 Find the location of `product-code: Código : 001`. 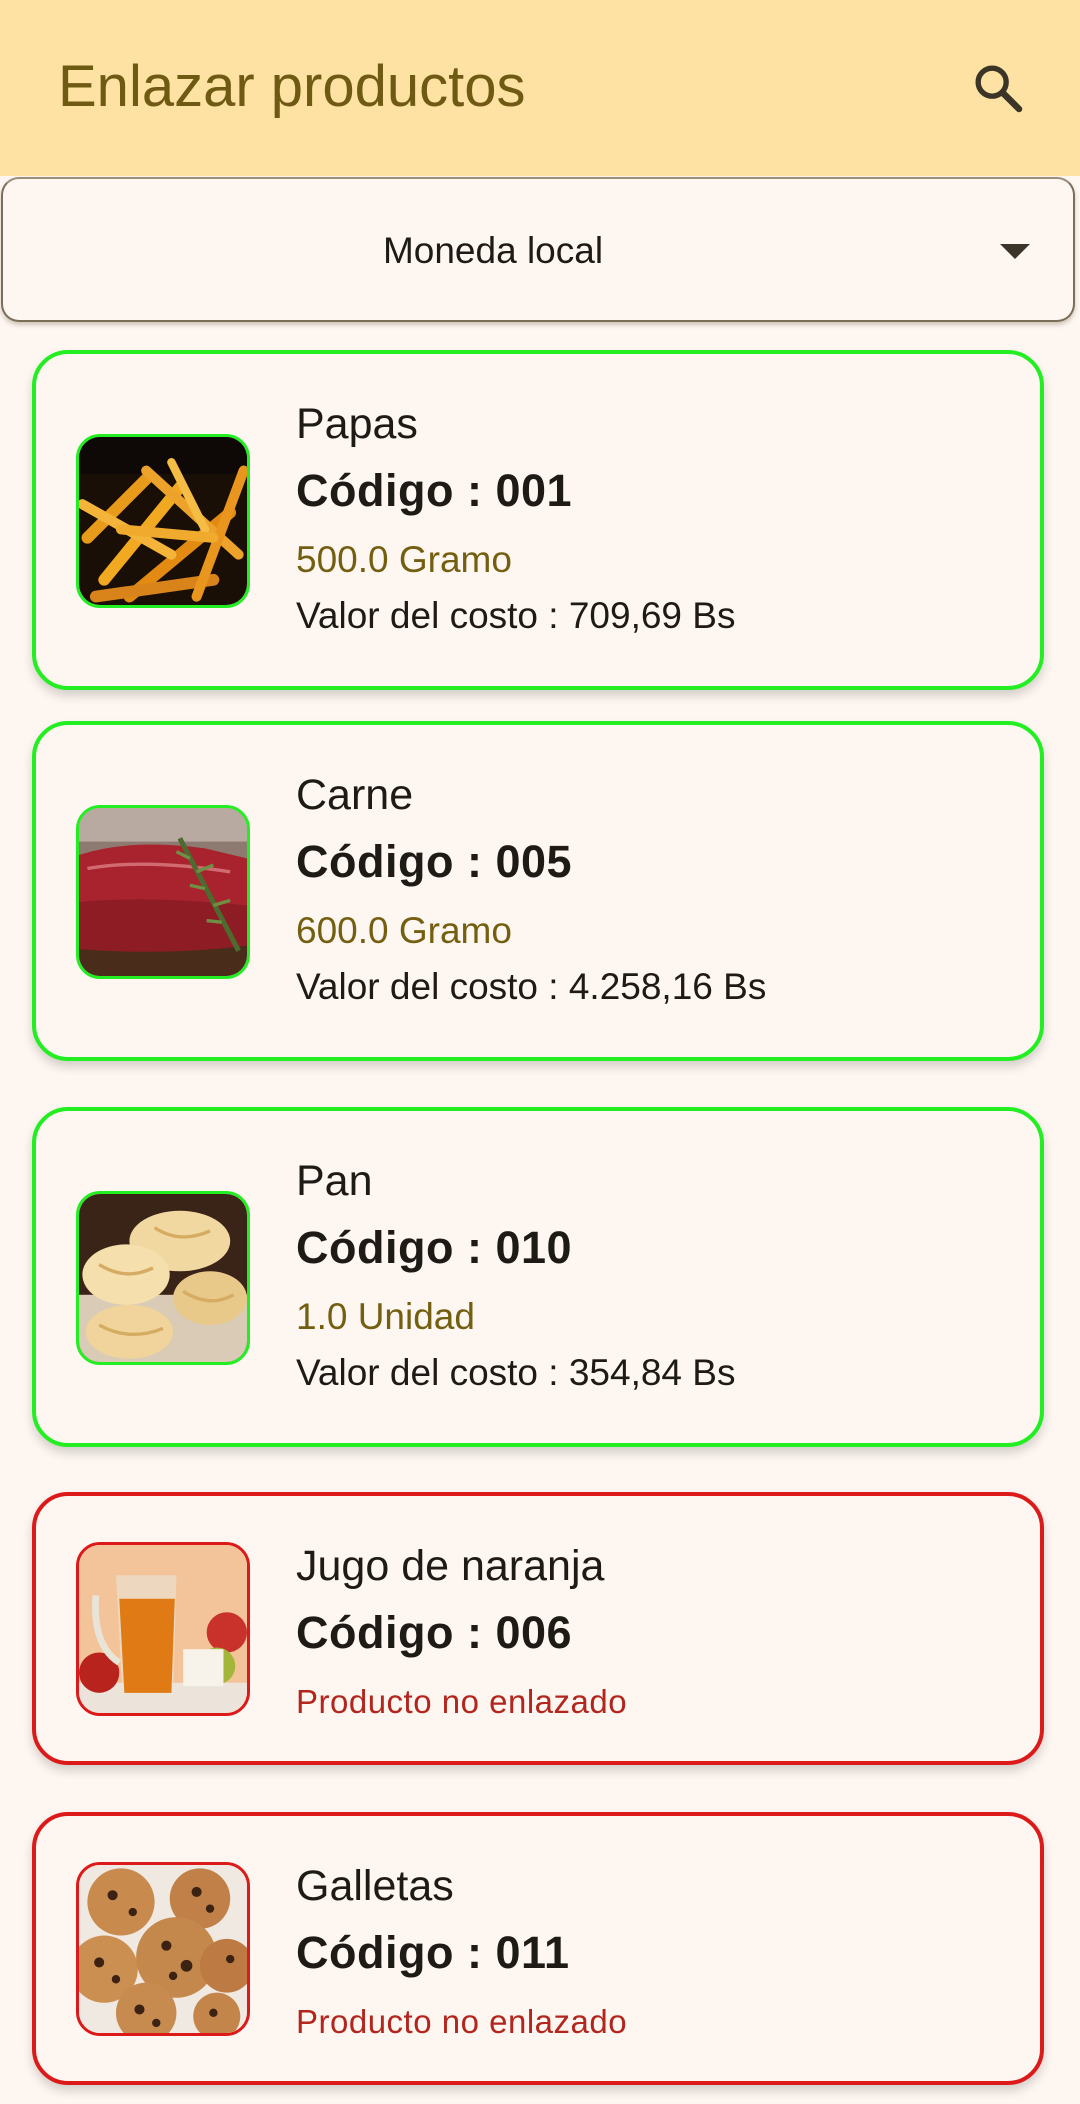

product-code: Código : 001 is located at coordinates (434, 490).